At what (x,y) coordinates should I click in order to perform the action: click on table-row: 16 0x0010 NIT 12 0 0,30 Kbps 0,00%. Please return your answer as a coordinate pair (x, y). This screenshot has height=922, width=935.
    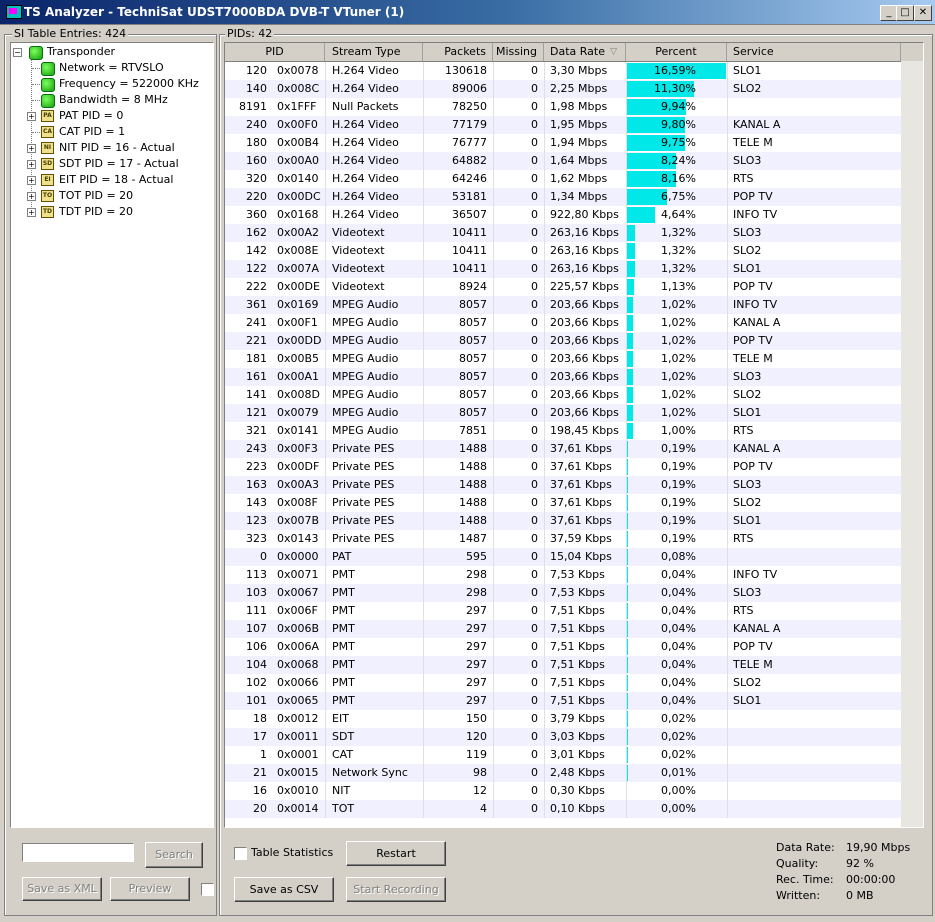
    Looking at the image, I should click on (563, 791).